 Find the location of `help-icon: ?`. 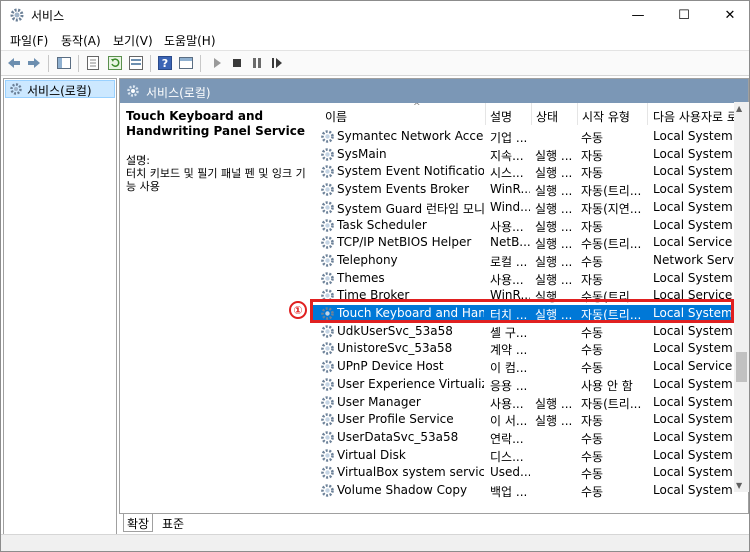

help-icon: ? is located at coordinates (165, 63).